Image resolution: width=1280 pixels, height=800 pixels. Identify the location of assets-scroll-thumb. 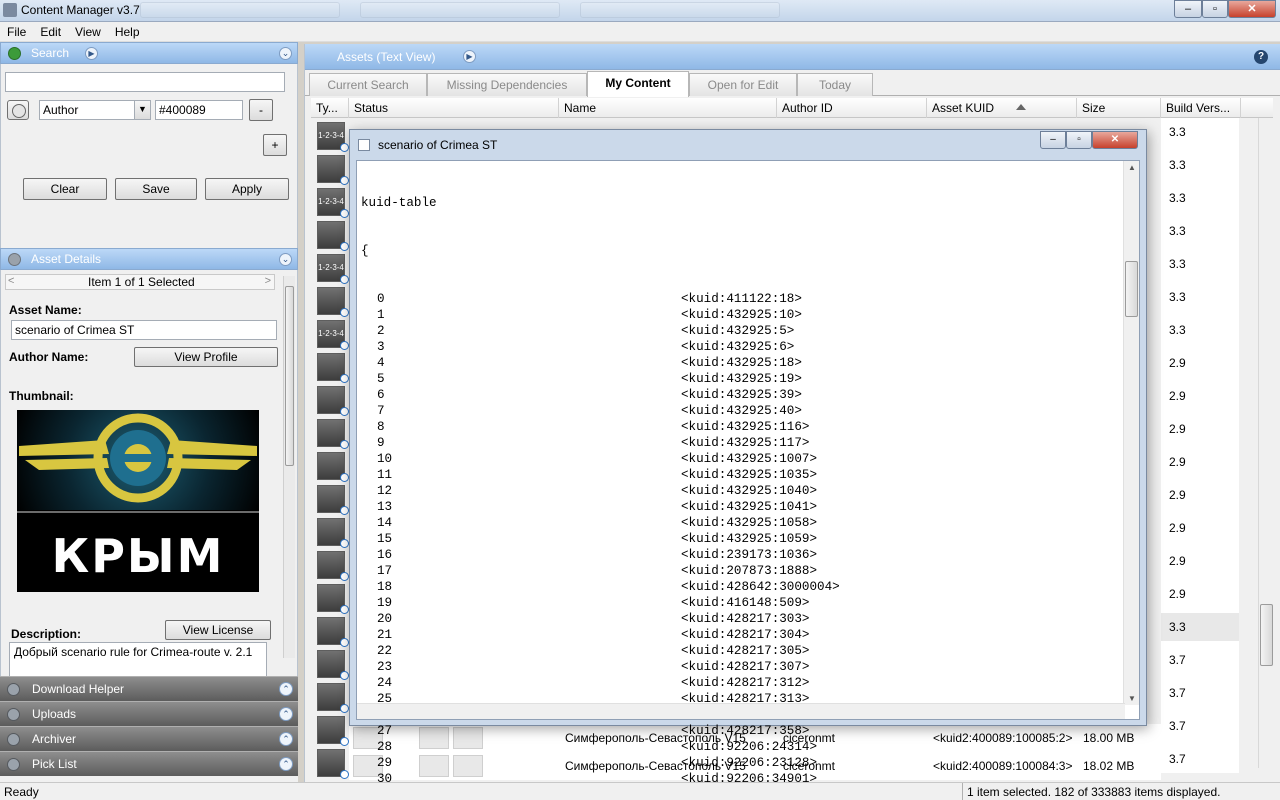
(1266, 635).